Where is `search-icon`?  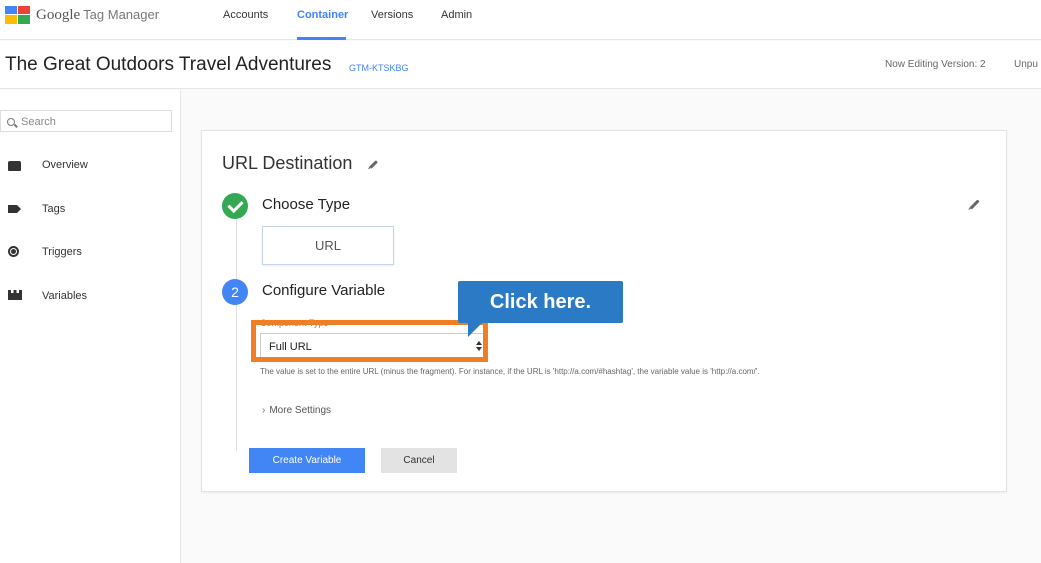 search-icon is located at coordinates (11, 122).